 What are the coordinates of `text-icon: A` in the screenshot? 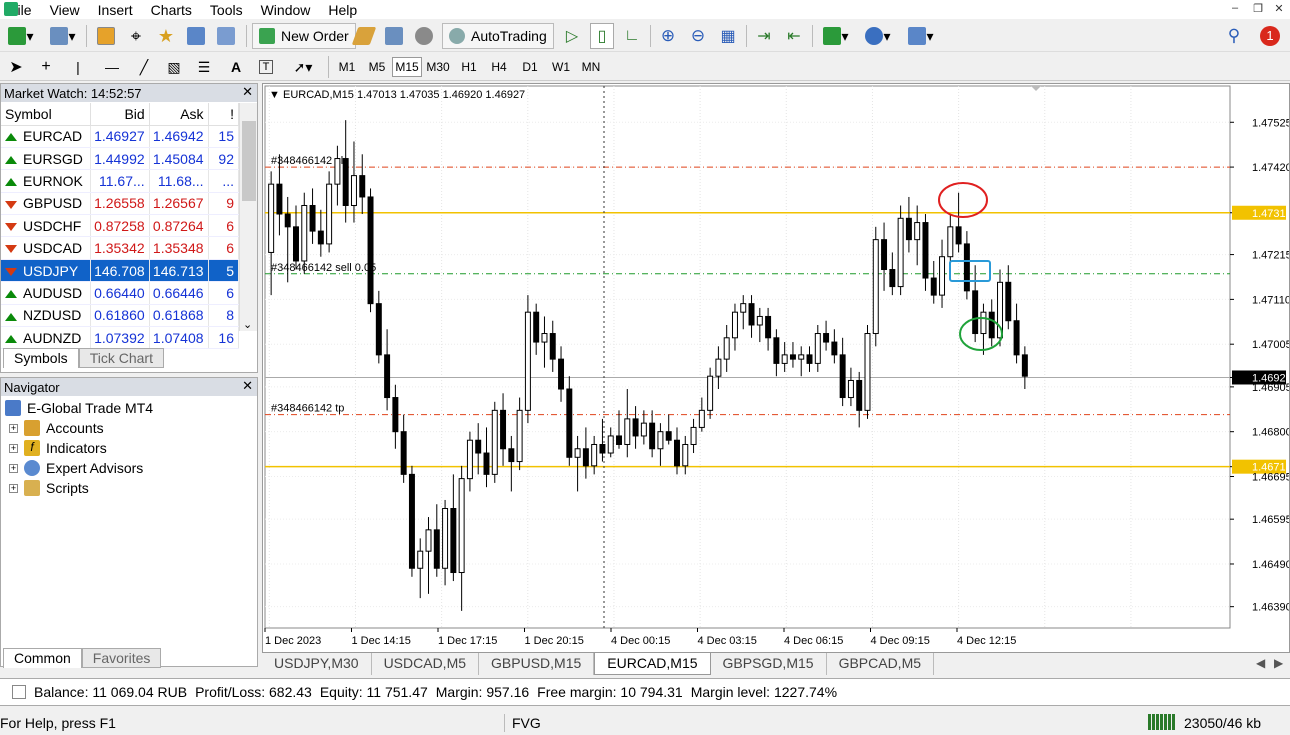 It's located at (236, 67).